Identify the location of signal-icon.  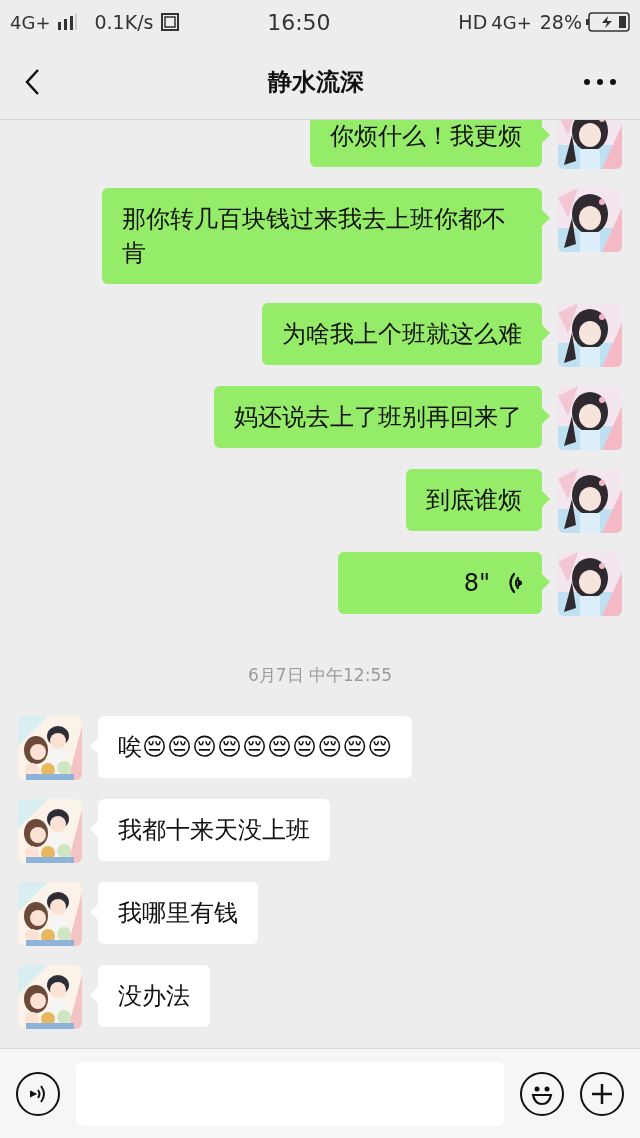
(68, 22).